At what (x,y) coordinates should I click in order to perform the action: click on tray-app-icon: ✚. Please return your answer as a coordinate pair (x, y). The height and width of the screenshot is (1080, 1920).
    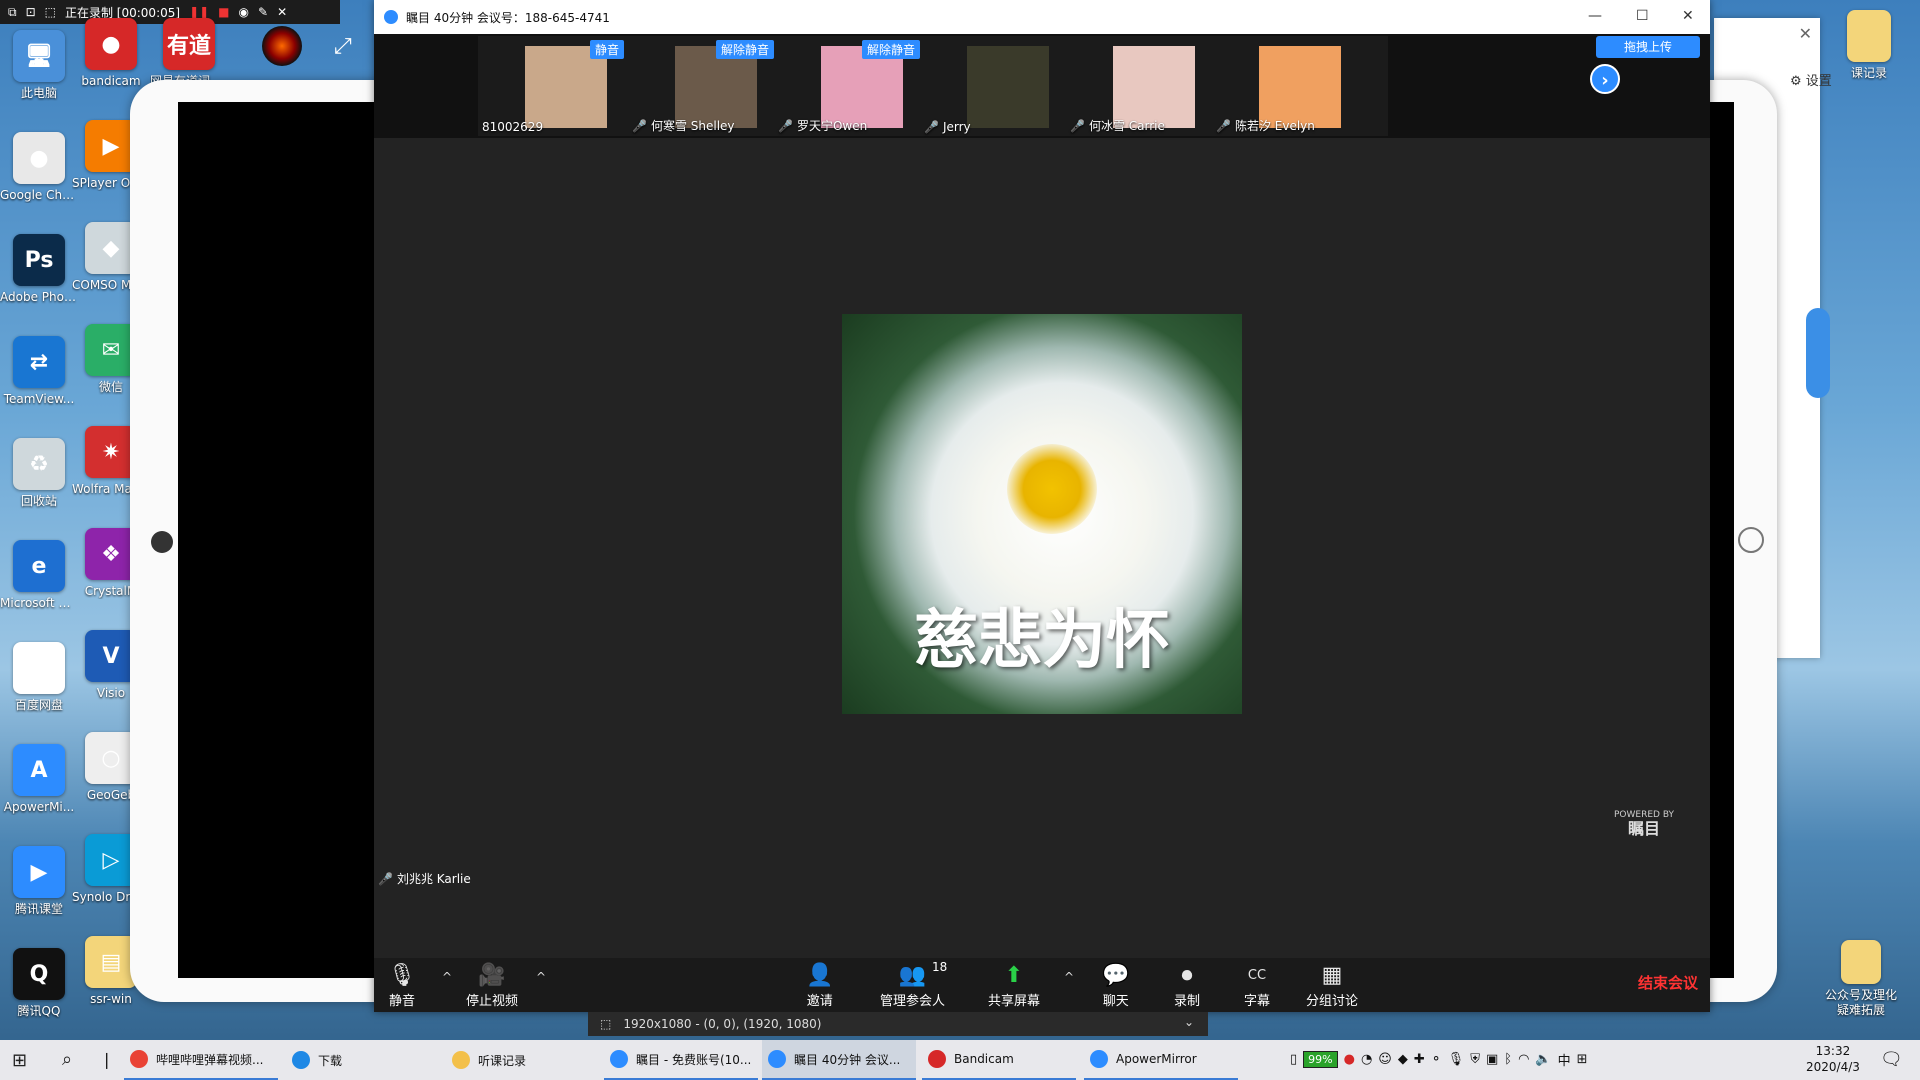
    Looking at the image, I should click on (1419, 1059).